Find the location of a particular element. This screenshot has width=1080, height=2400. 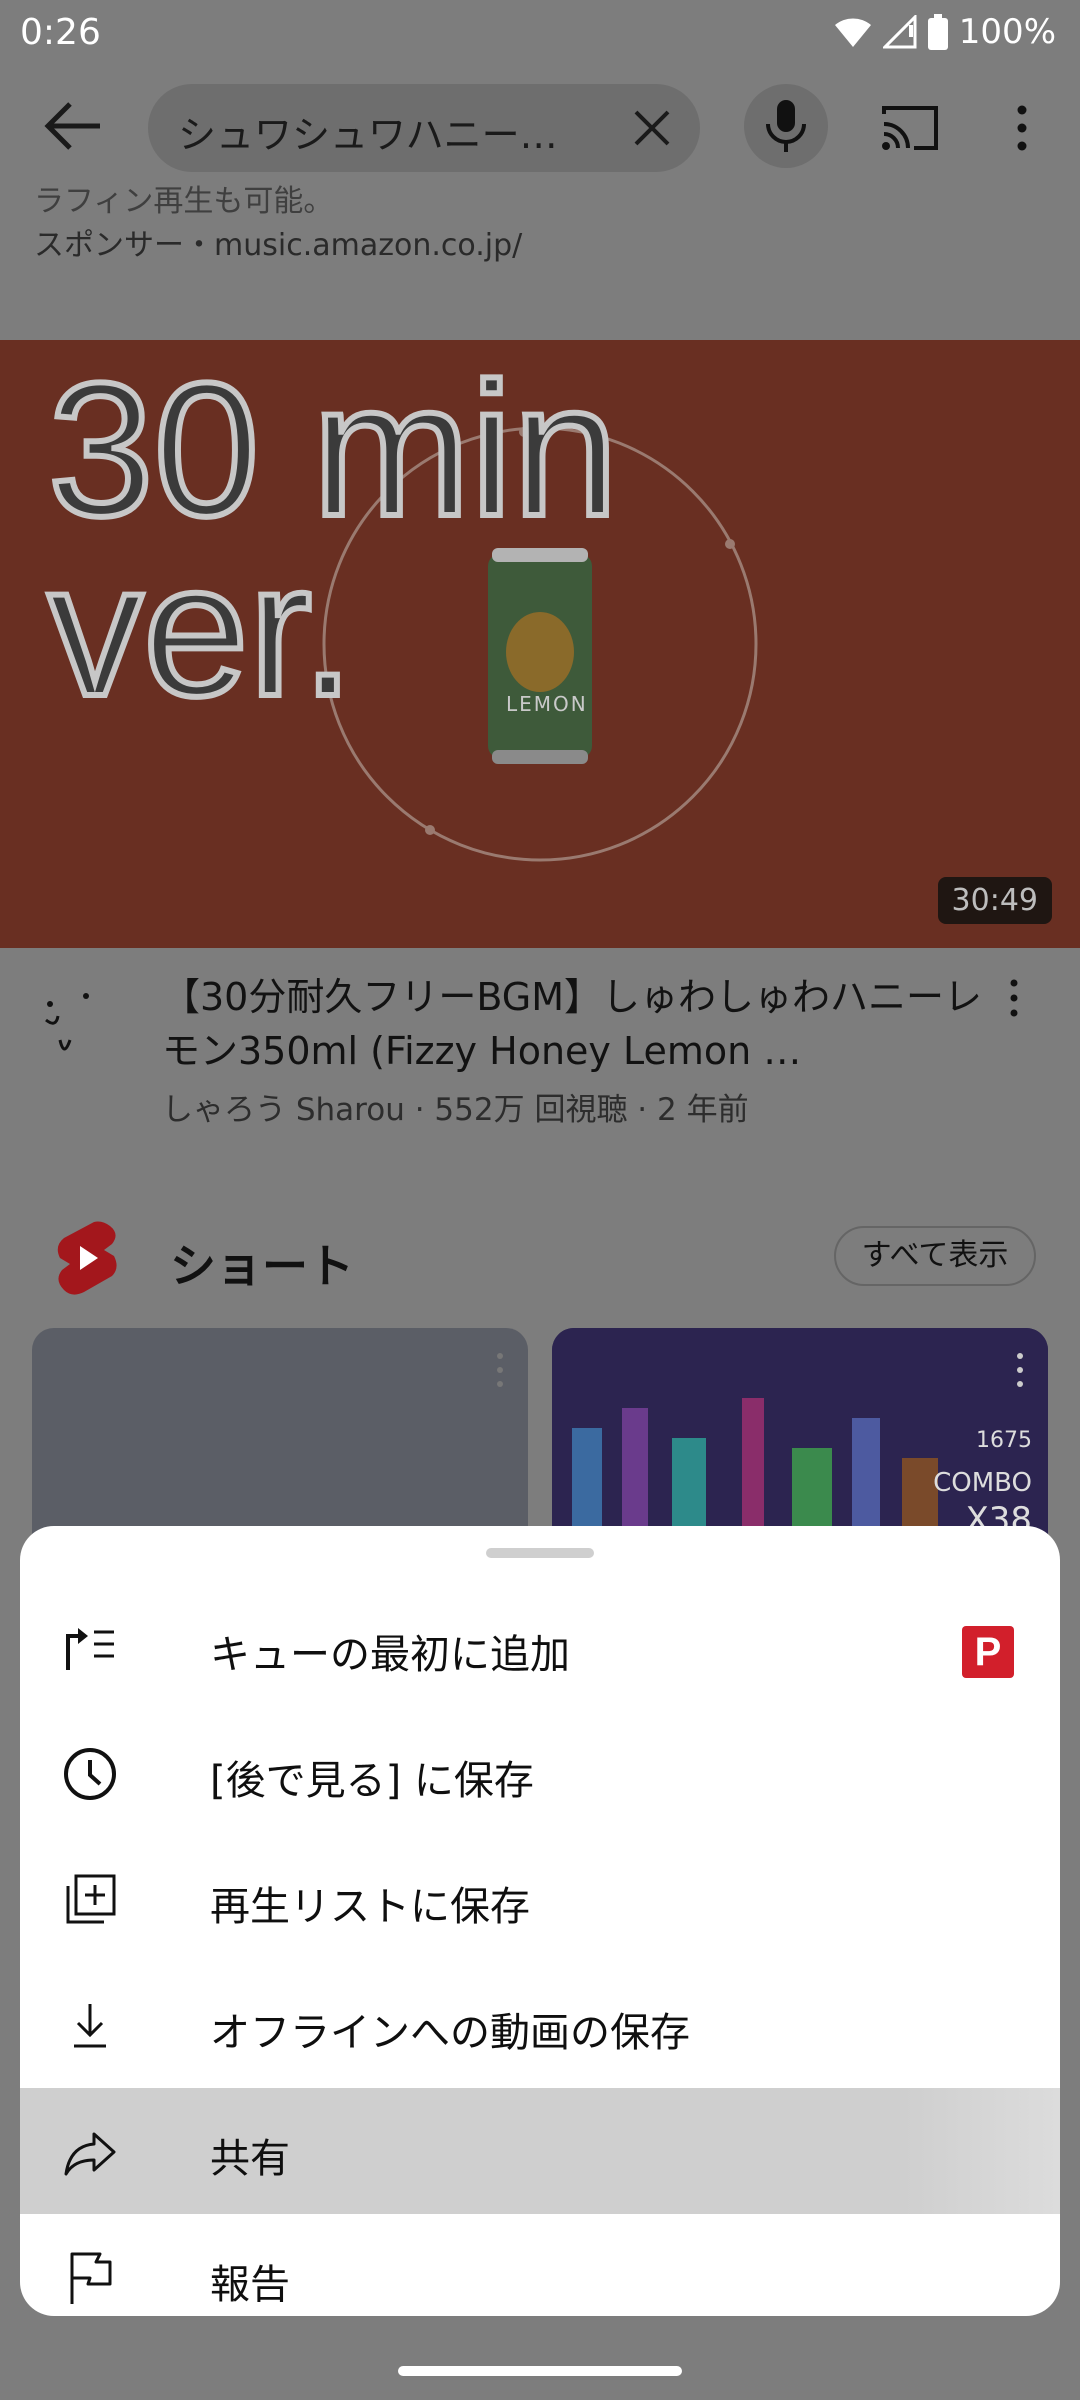

status-bar: 0:26 100% is located at coordinates (540, 33).